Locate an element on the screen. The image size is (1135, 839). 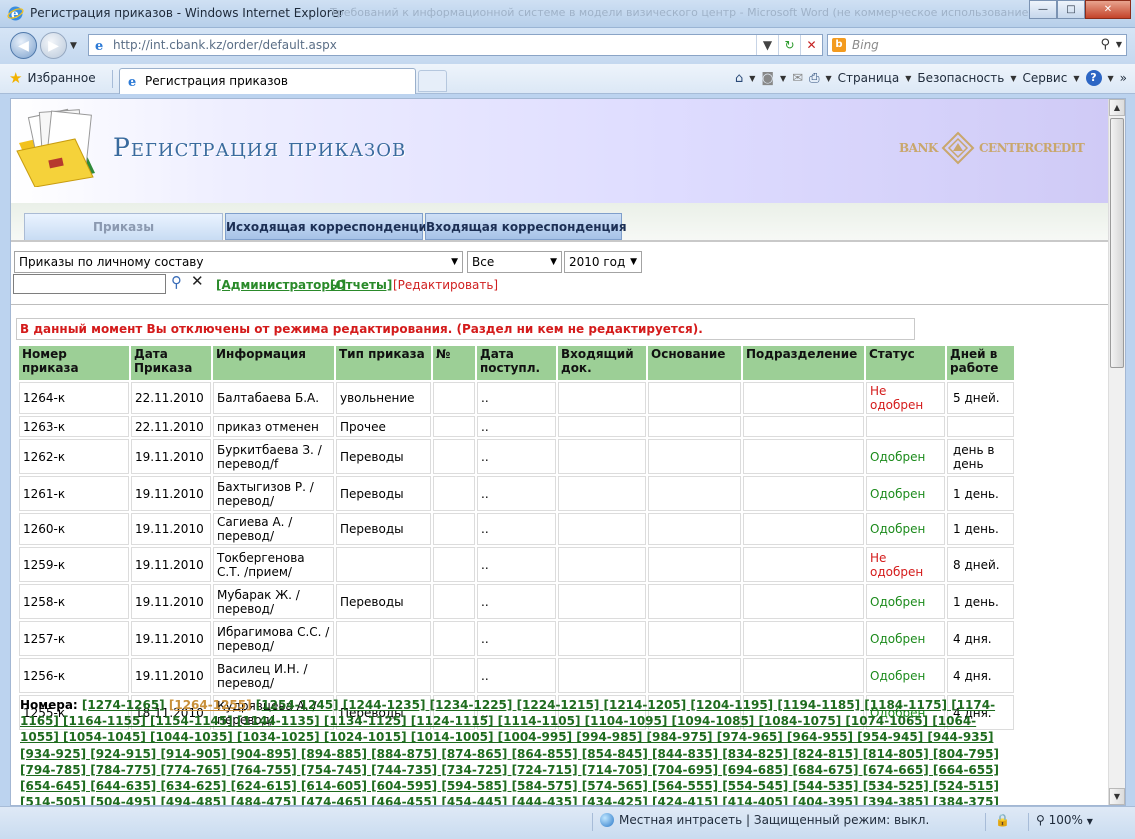
home-icon: ⌂ is located at coordinates (739, 78).